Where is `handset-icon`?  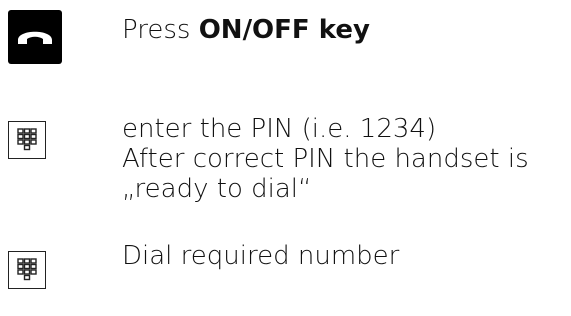 handset-icon is located at coordinates (35, 37).